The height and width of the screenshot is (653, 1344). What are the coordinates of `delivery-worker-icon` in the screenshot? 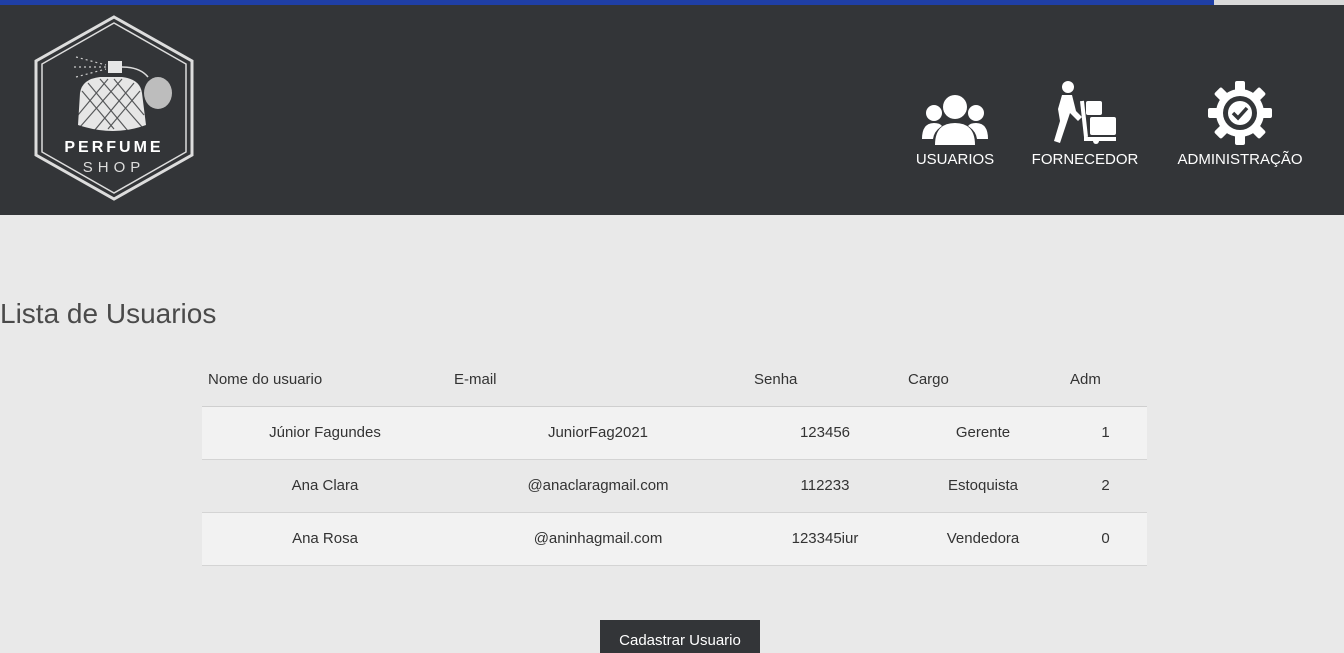 It's located at (1085, 110).